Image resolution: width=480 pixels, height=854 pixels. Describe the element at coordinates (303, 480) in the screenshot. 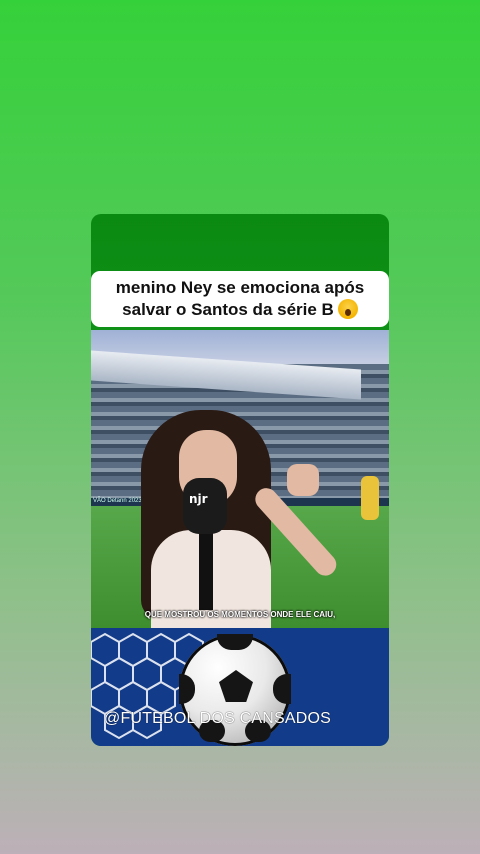

I see `reporter-fist` at that location.